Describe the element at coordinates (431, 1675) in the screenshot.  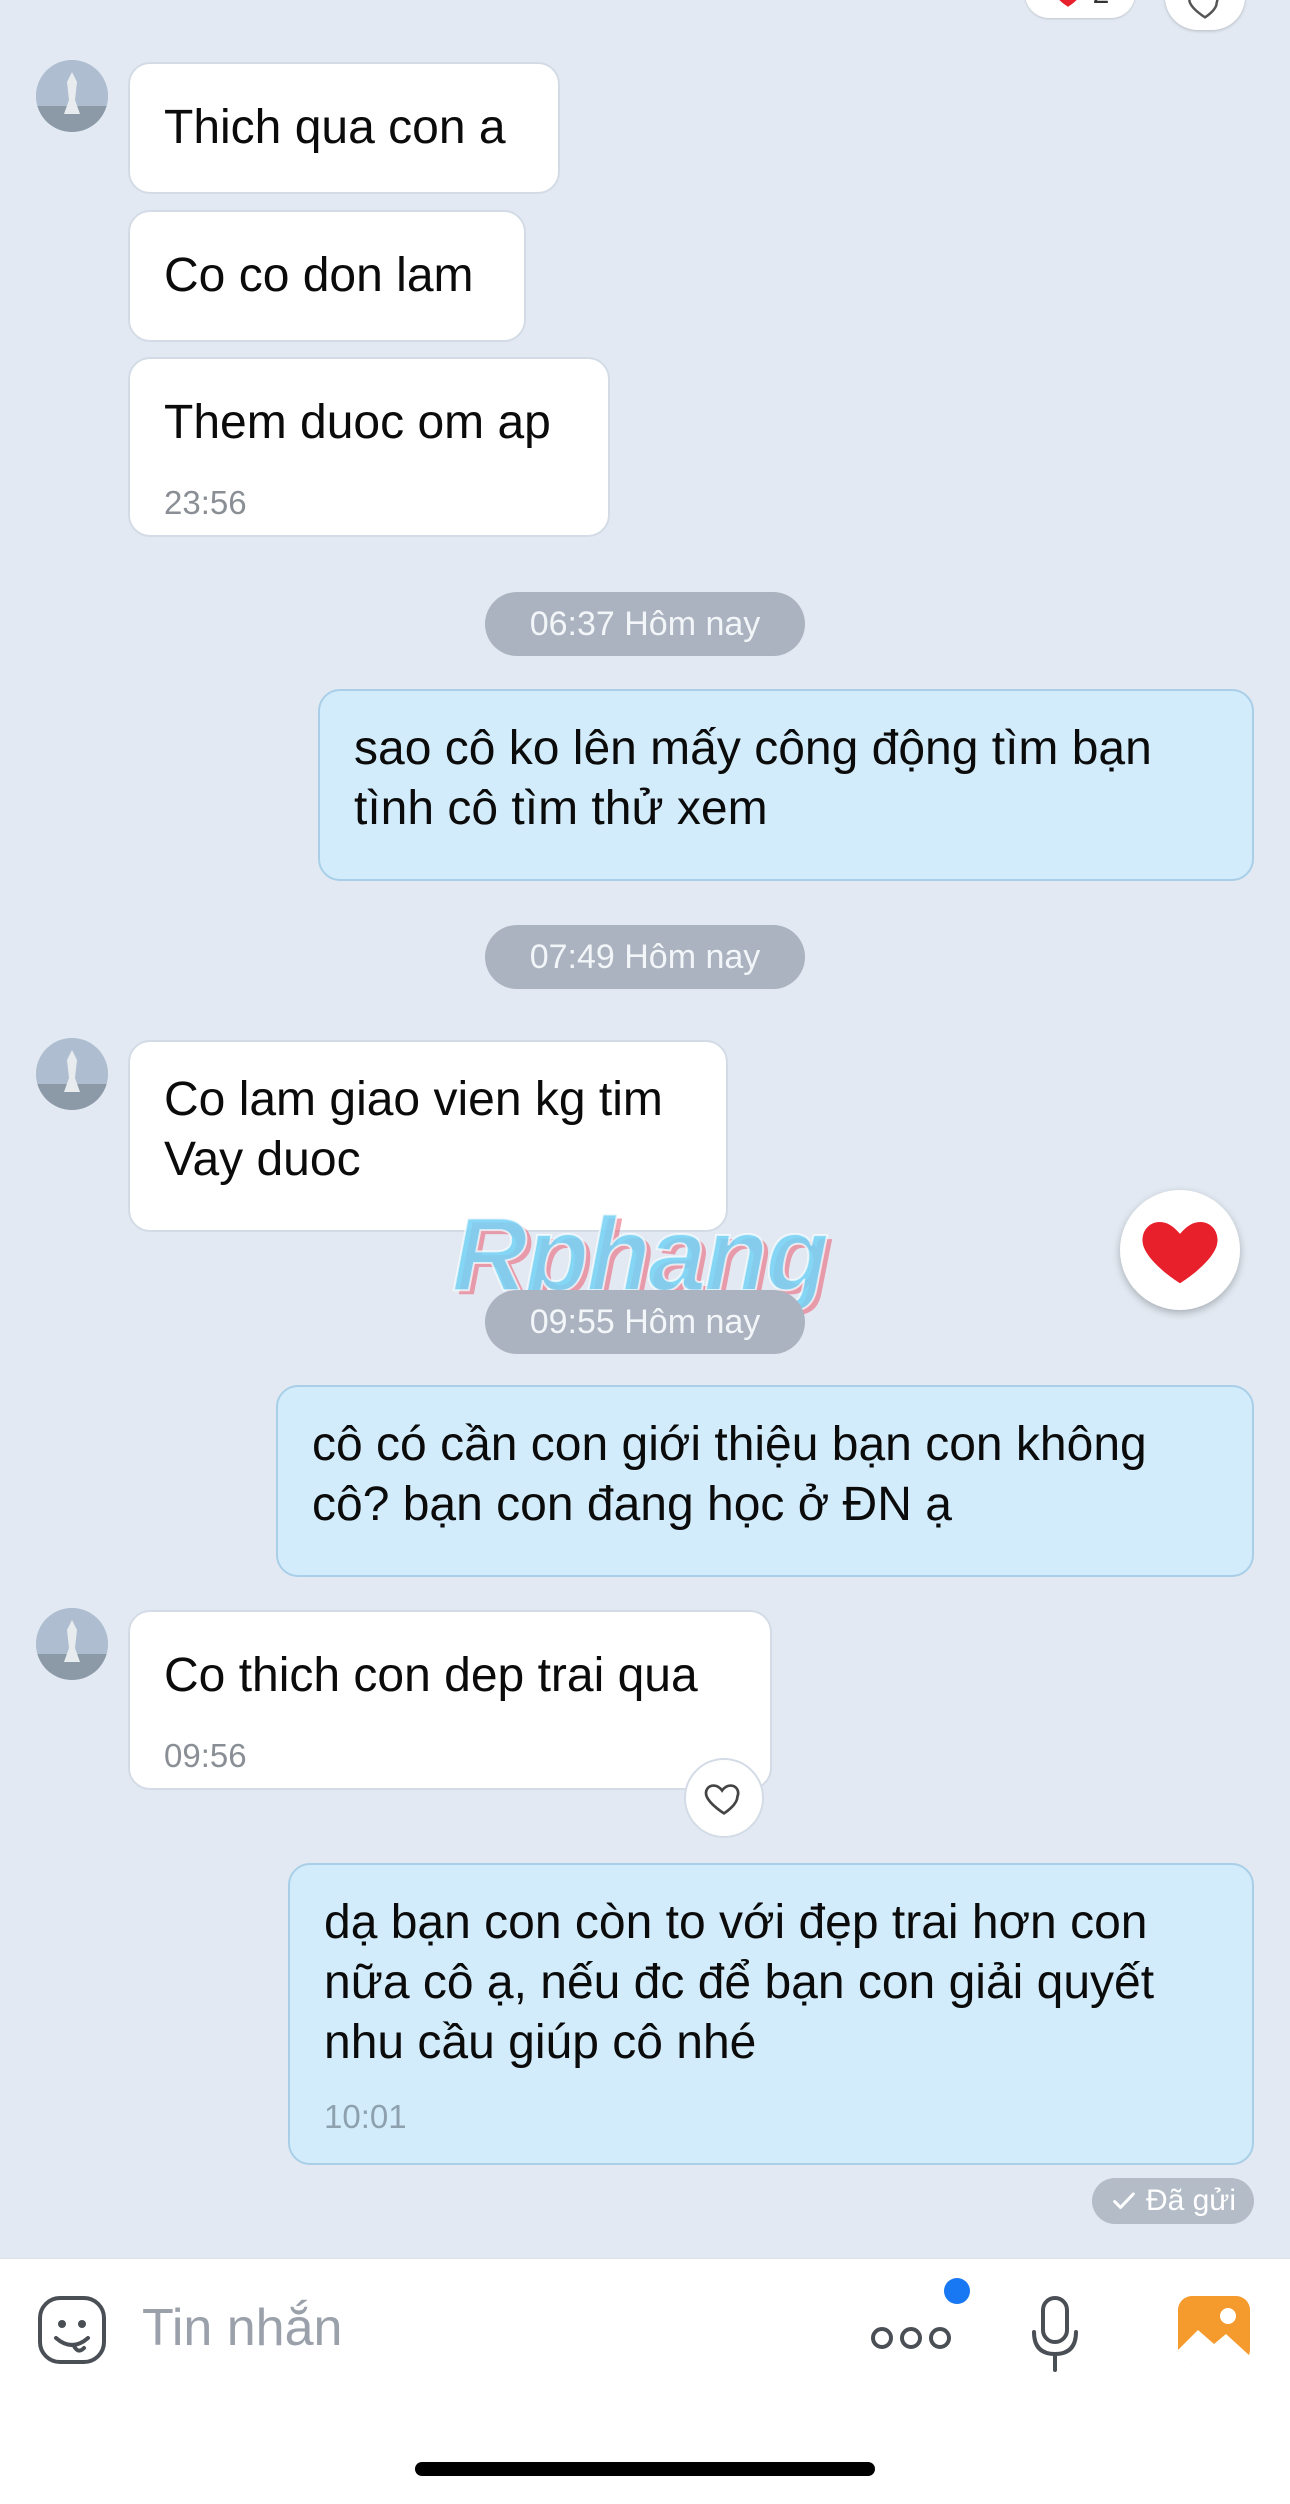
I see `message-text: Co thich con dep trai qua` at that location.